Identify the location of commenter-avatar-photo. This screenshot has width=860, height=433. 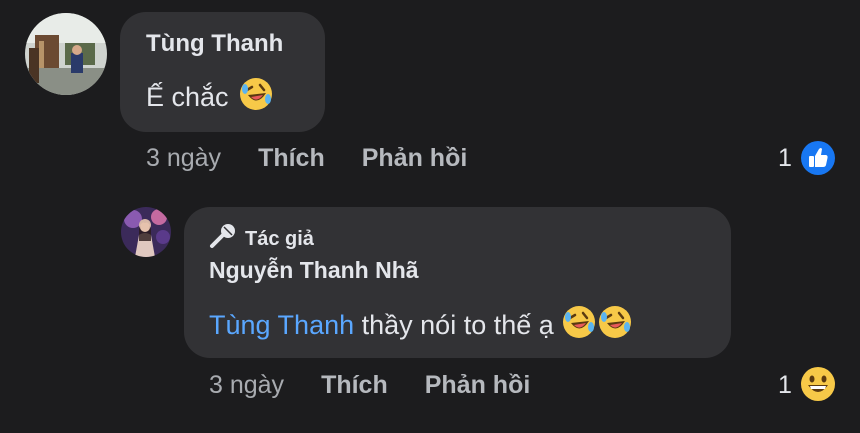
(66, 54).